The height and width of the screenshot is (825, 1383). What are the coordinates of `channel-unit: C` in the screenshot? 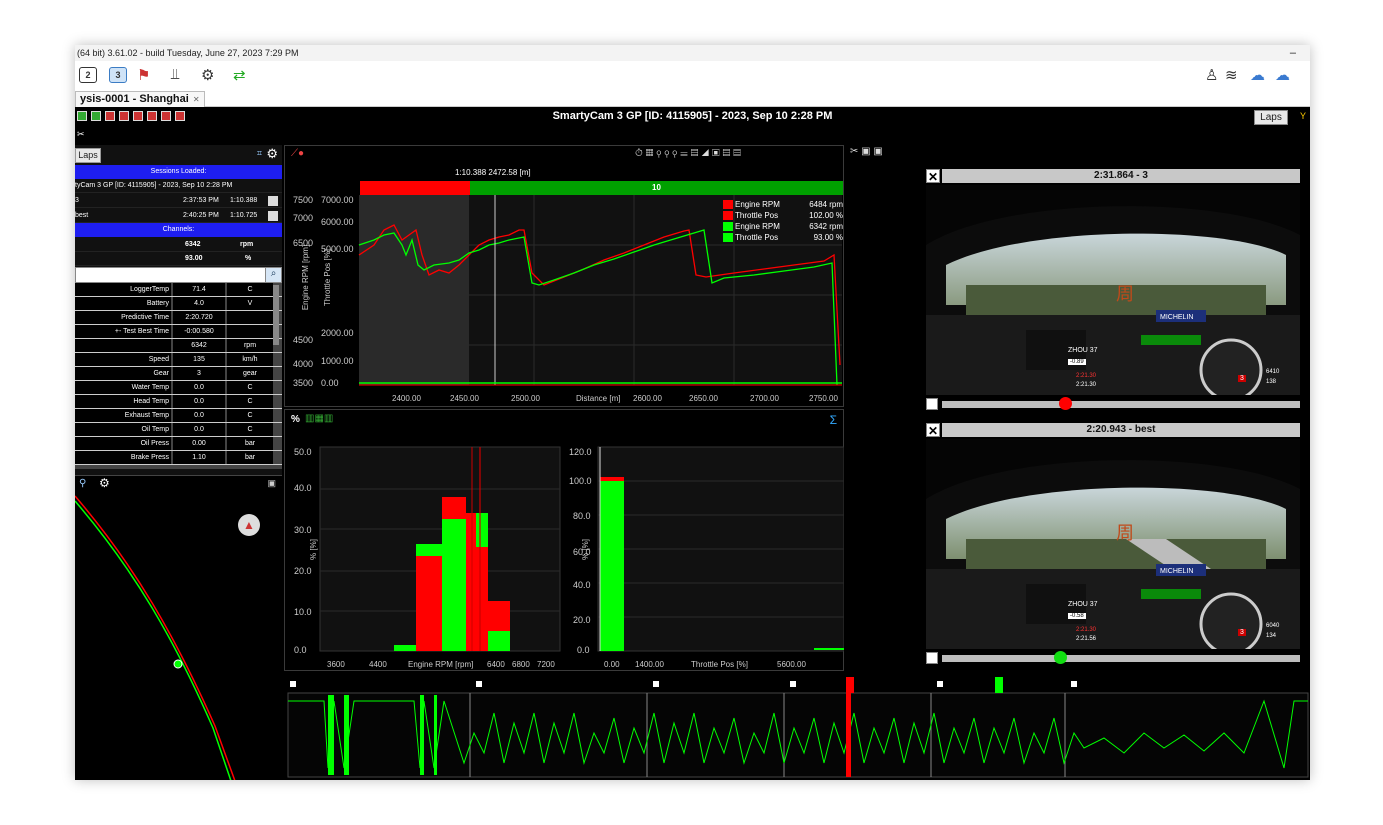 It's located at (250, 401).